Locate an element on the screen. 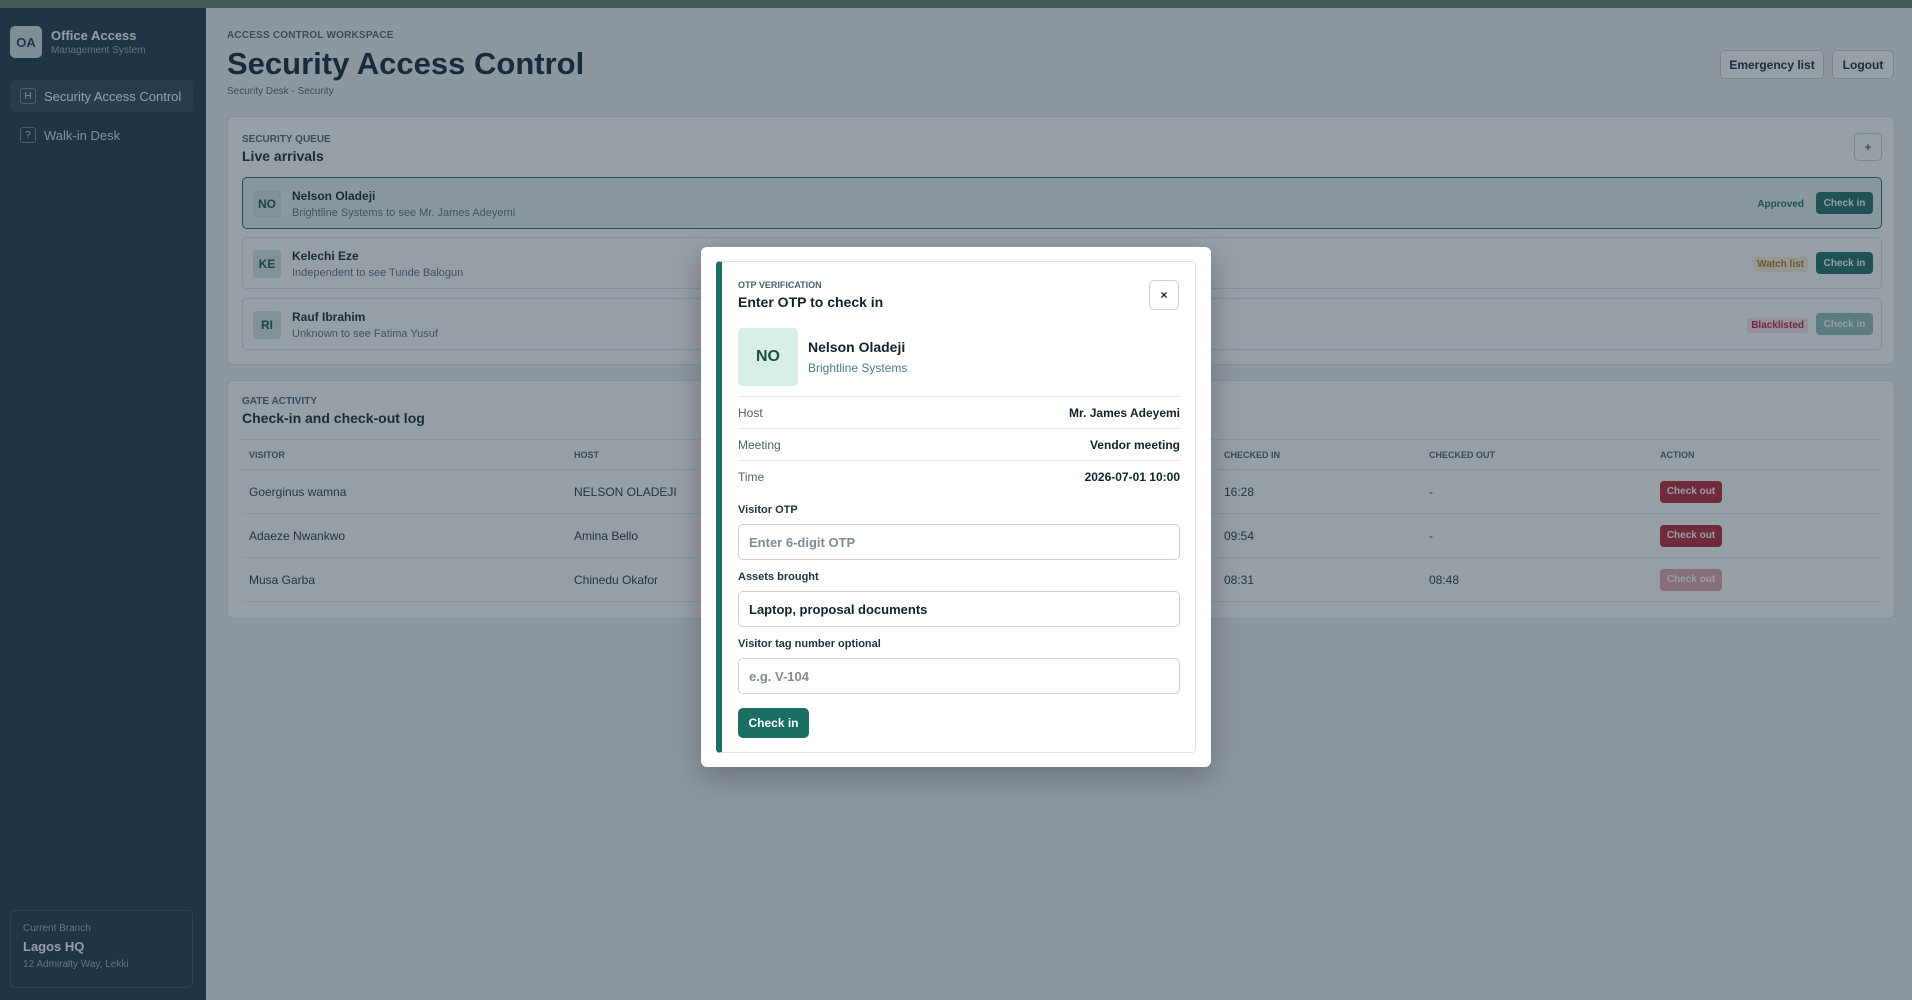  assets-label: Assets brought is located at coordinates (778, 577).